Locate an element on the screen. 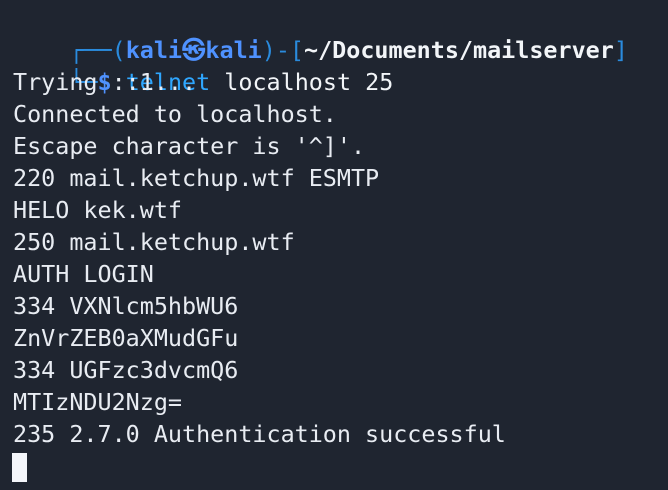  output-line: AUTH LOGIN is located at coordinates (83, 274).